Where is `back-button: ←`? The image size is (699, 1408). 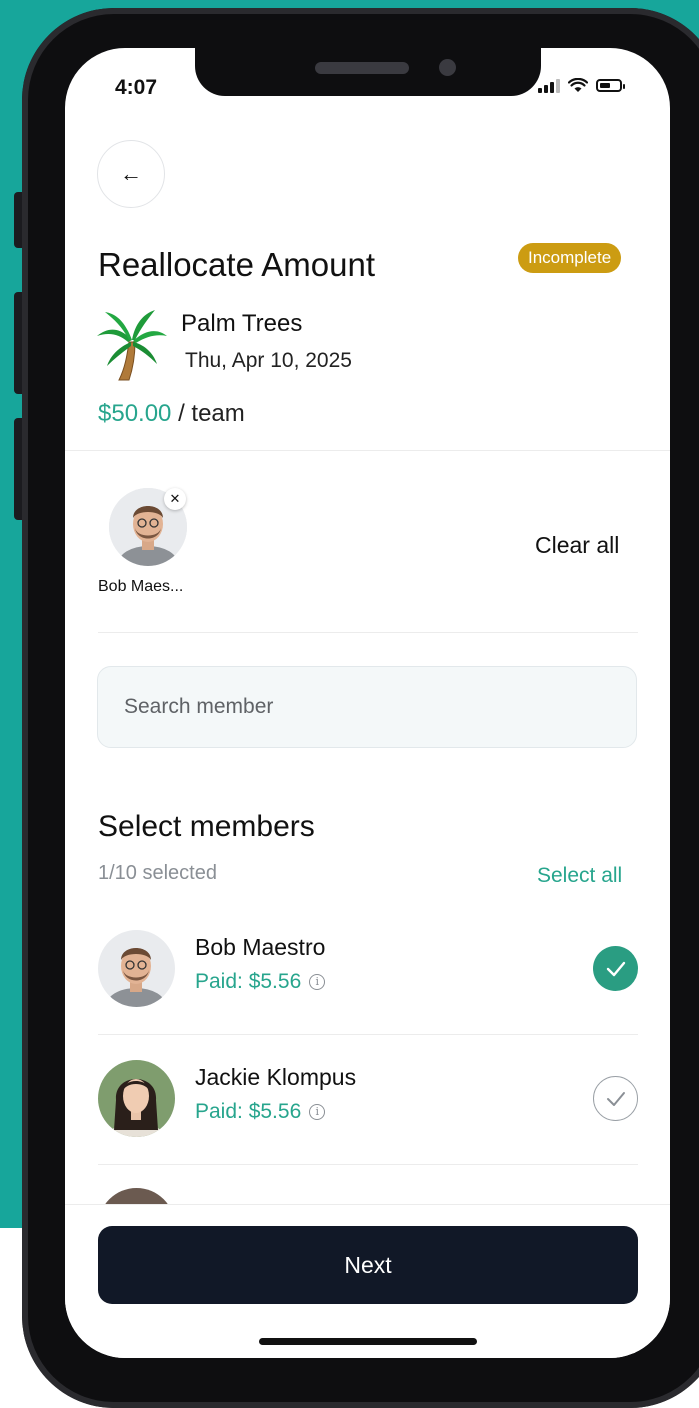
back-button: ← is located at coordinates (131, 174).